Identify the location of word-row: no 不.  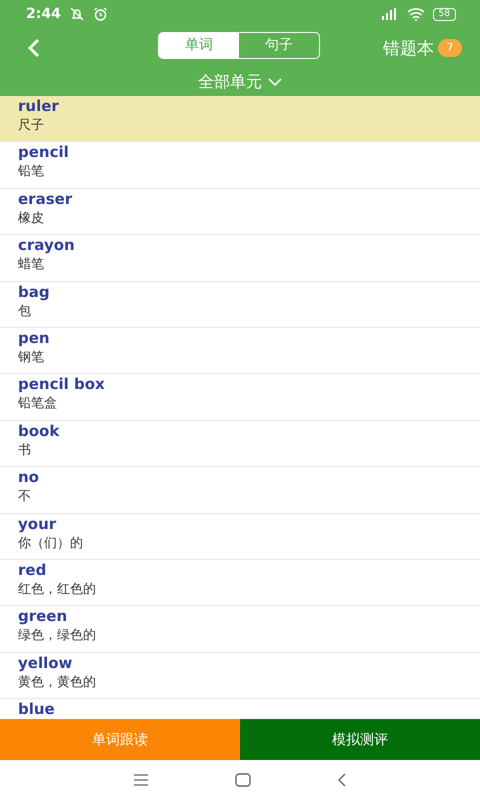
(240, 490).